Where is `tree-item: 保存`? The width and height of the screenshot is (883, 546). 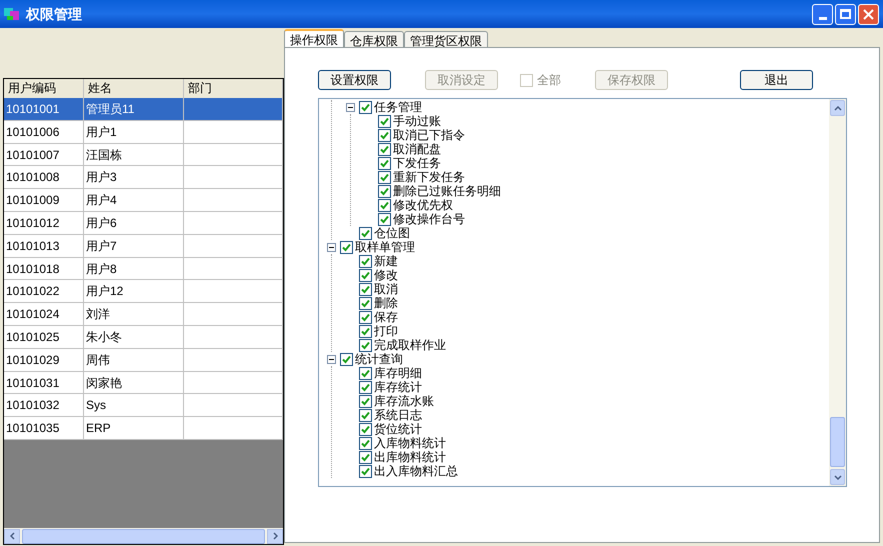
tree-item: 保存 is located at coordinates (386, 317).